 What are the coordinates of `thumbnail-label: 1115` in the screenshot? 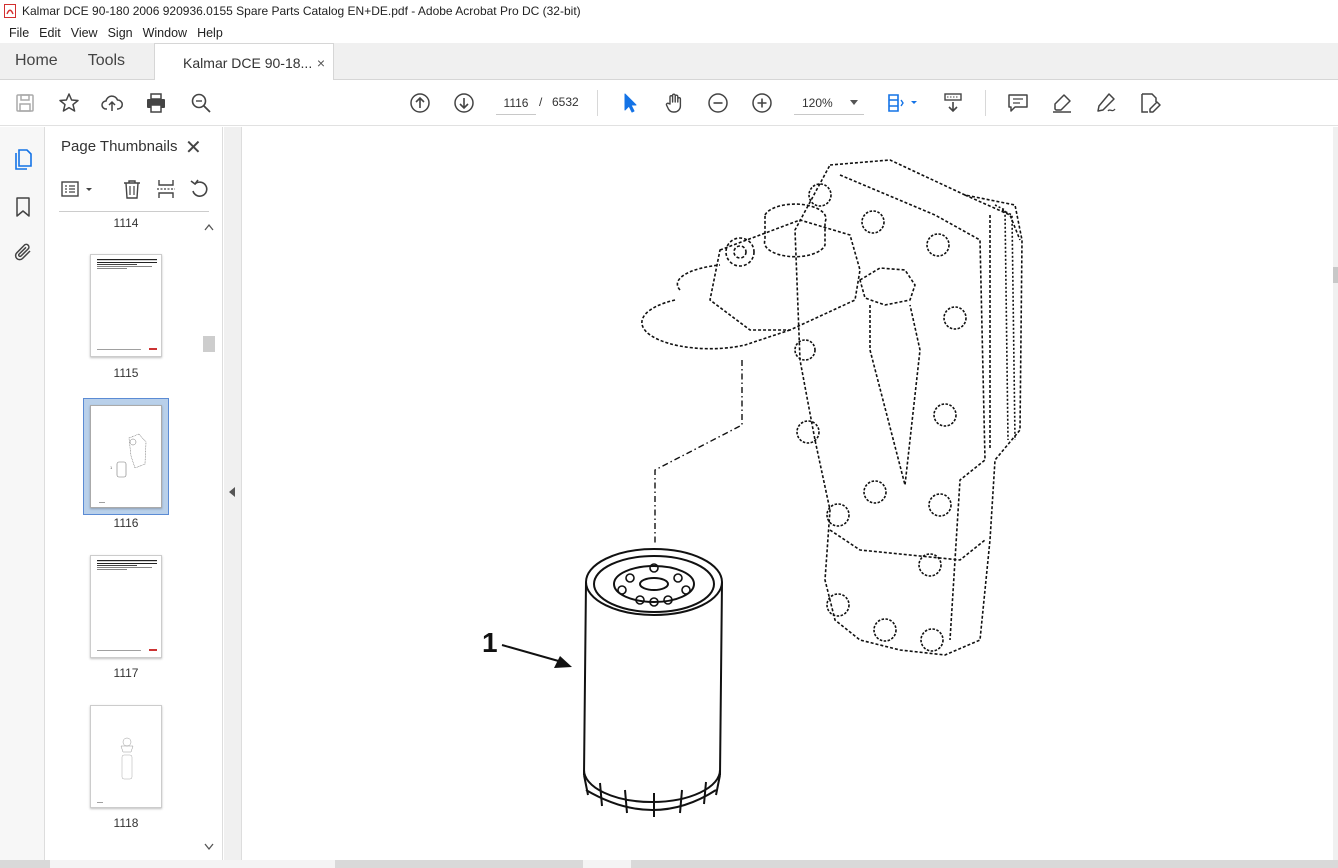 It's located at (126, 373).